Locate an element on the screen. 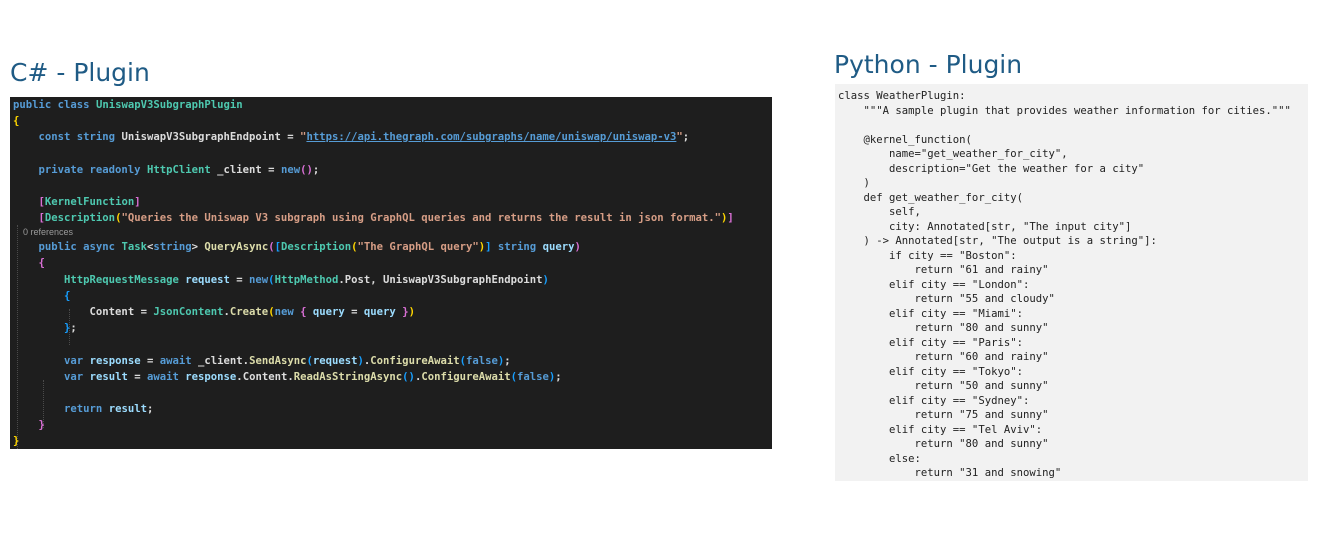 The height and width of the screenshot is (544, 1338). python-code-line: if city == "Boston": is located at coordinates (927, 255).